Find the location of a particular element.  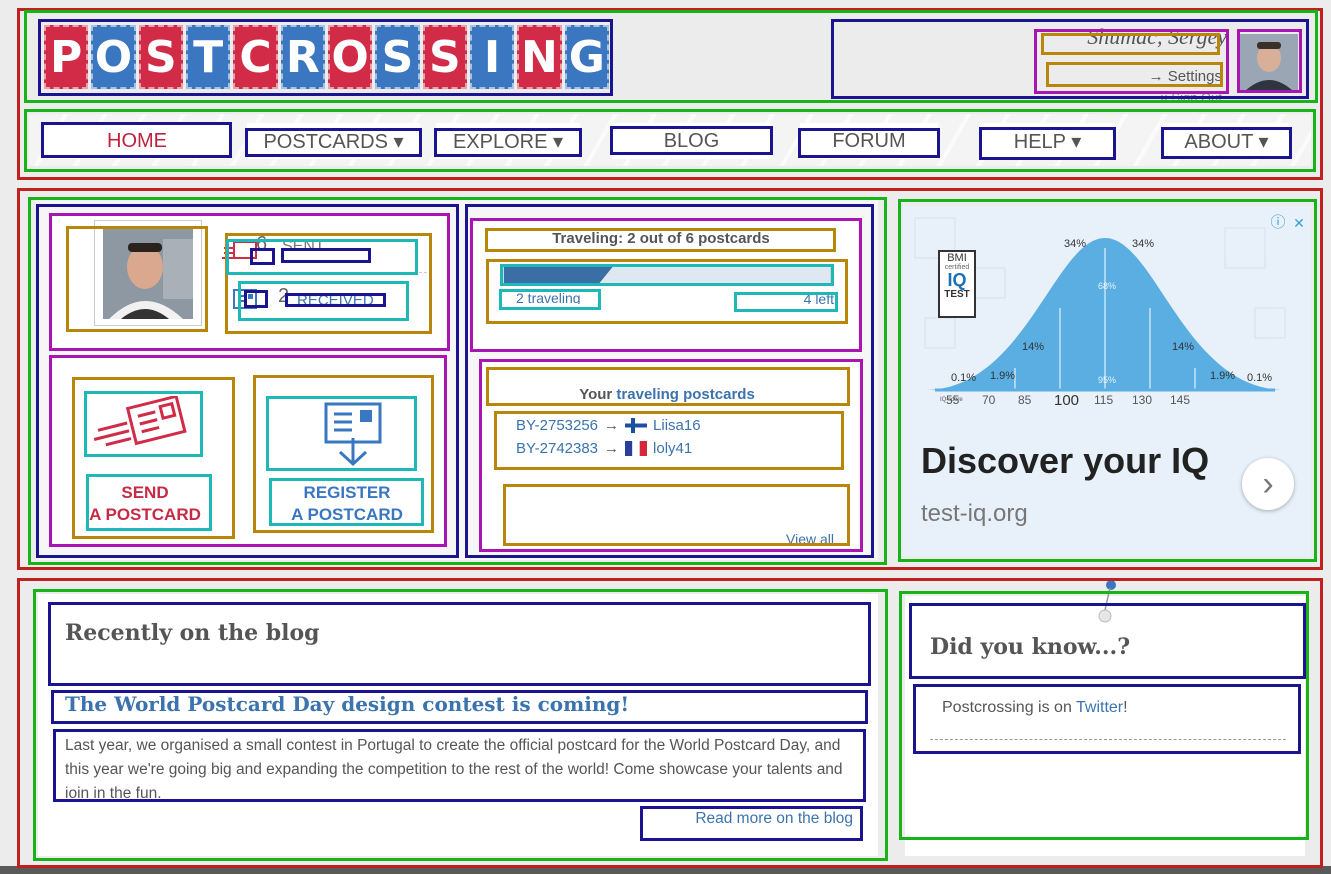

annotation-nav-help is located at coordinates (1047, 143).